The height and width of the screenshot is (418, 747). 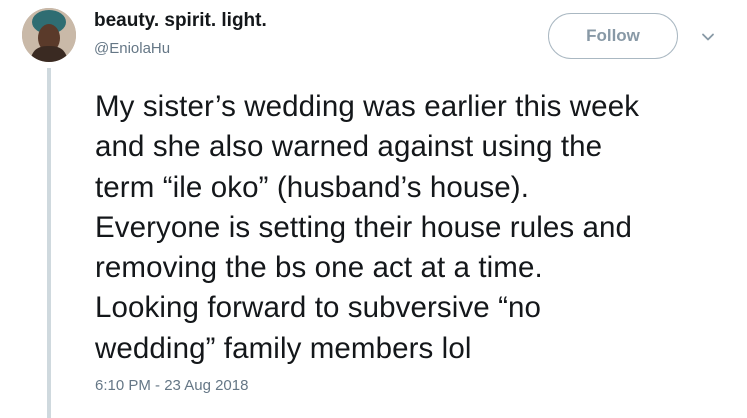 What do you see at coordinates (283, 348) in the screenshot?
I see `tweet-line: wedding” family members lol` at bounding box center [283, 348].